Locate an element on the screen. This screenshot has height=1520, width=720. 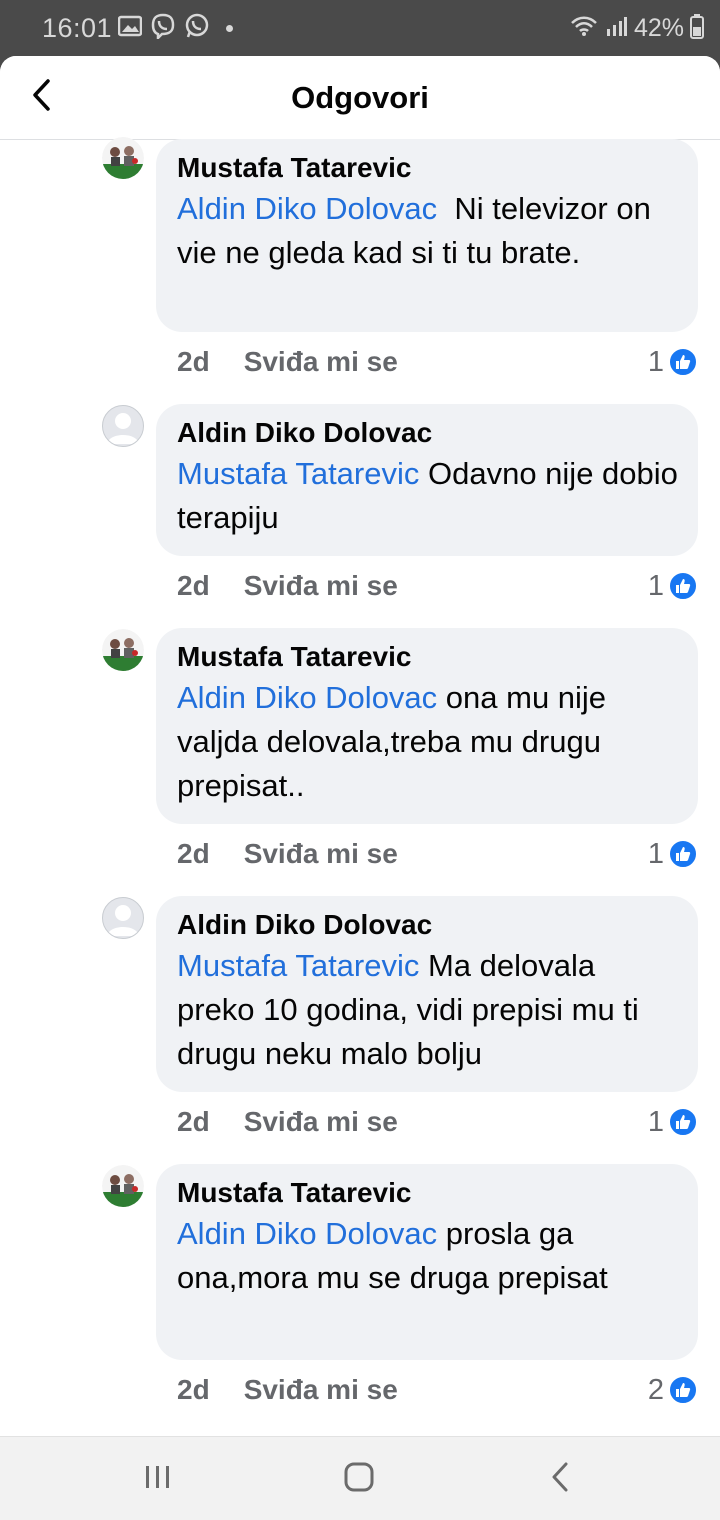
battery-percent: 42% is located at coordinates (658, 28).